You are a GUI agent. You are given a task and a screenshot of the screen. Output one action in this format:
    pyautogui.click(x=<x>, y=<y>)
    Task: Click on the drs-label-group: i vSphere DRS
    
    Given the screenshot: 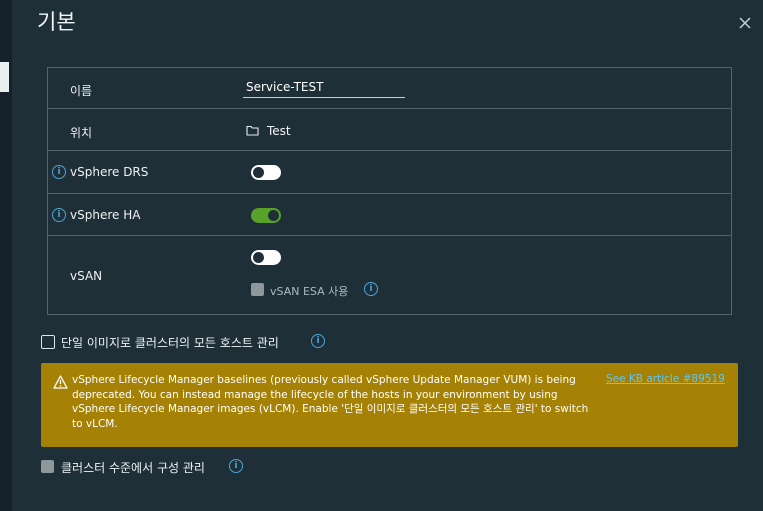 What is the action you would take?
    pyautogui.click(x=100, y=172)
    